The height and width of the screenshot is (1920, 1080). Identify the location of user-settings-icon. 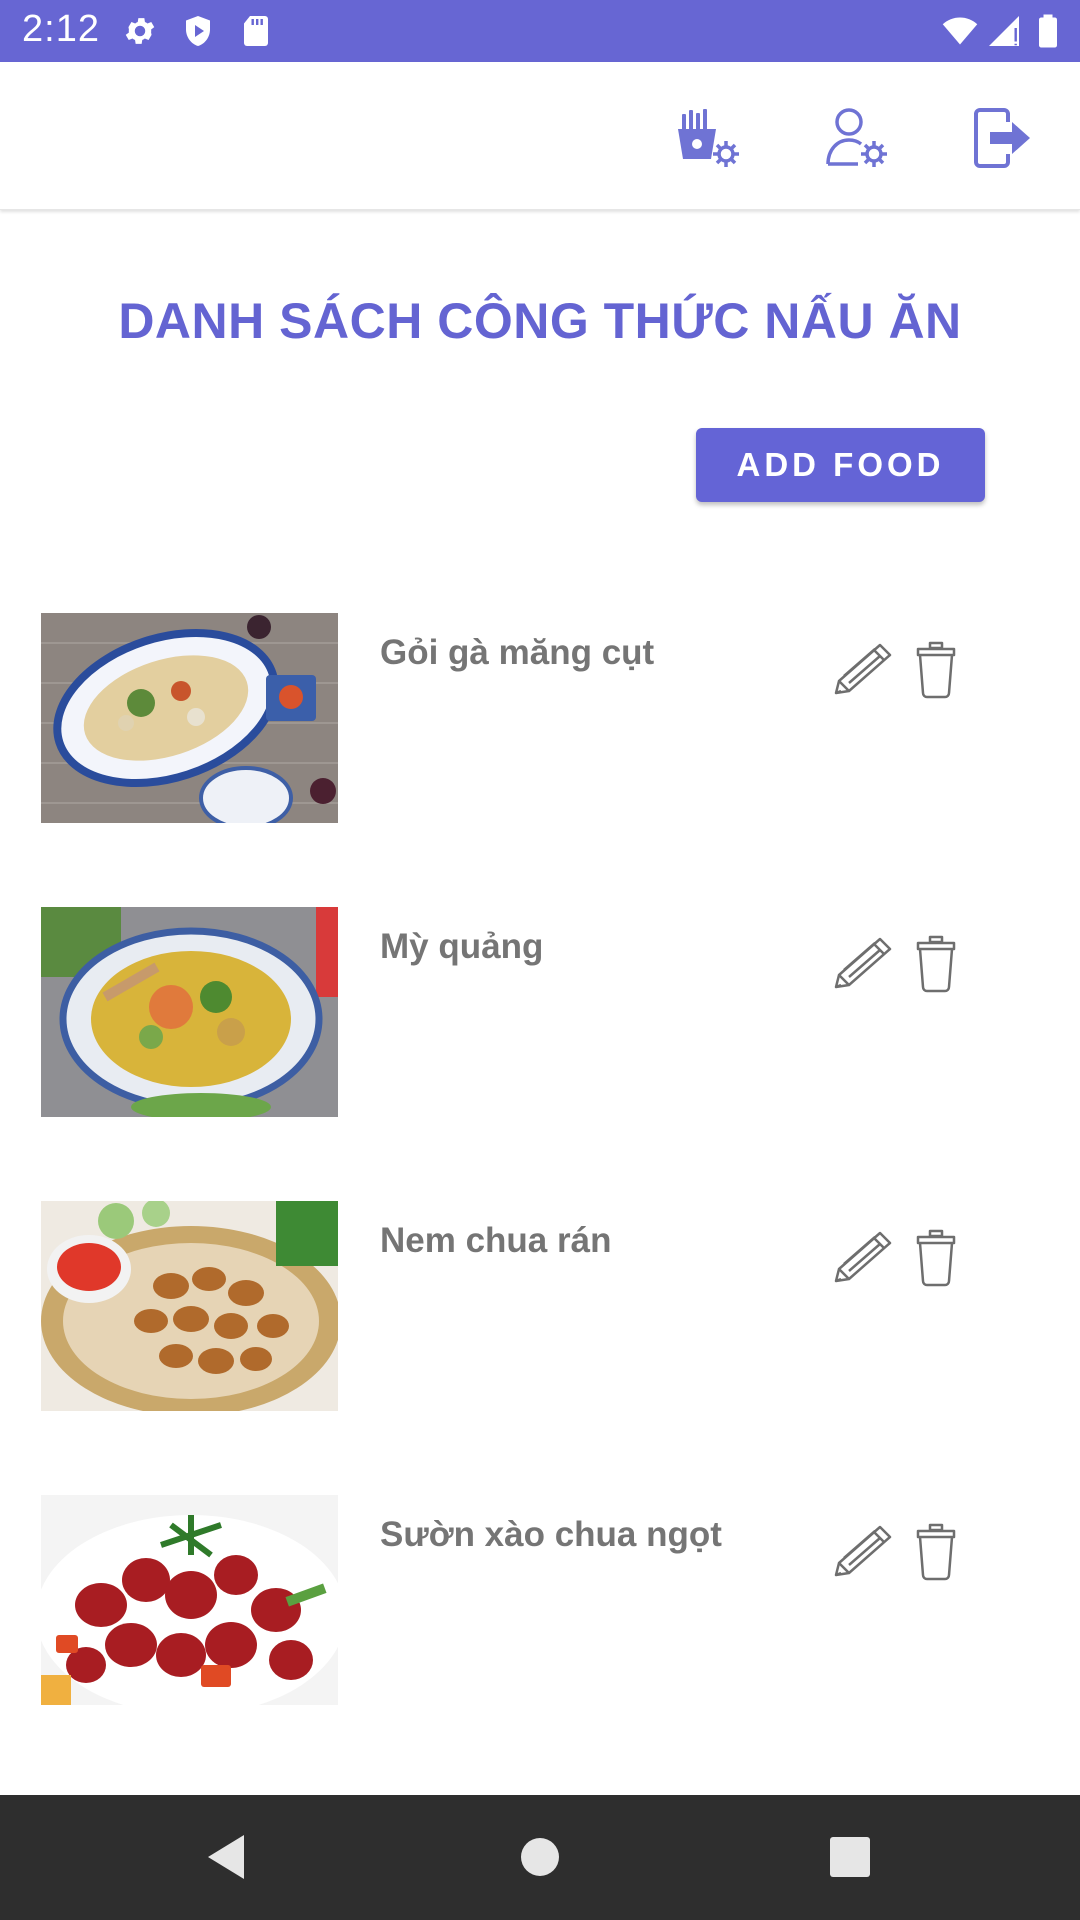
(856, 137).